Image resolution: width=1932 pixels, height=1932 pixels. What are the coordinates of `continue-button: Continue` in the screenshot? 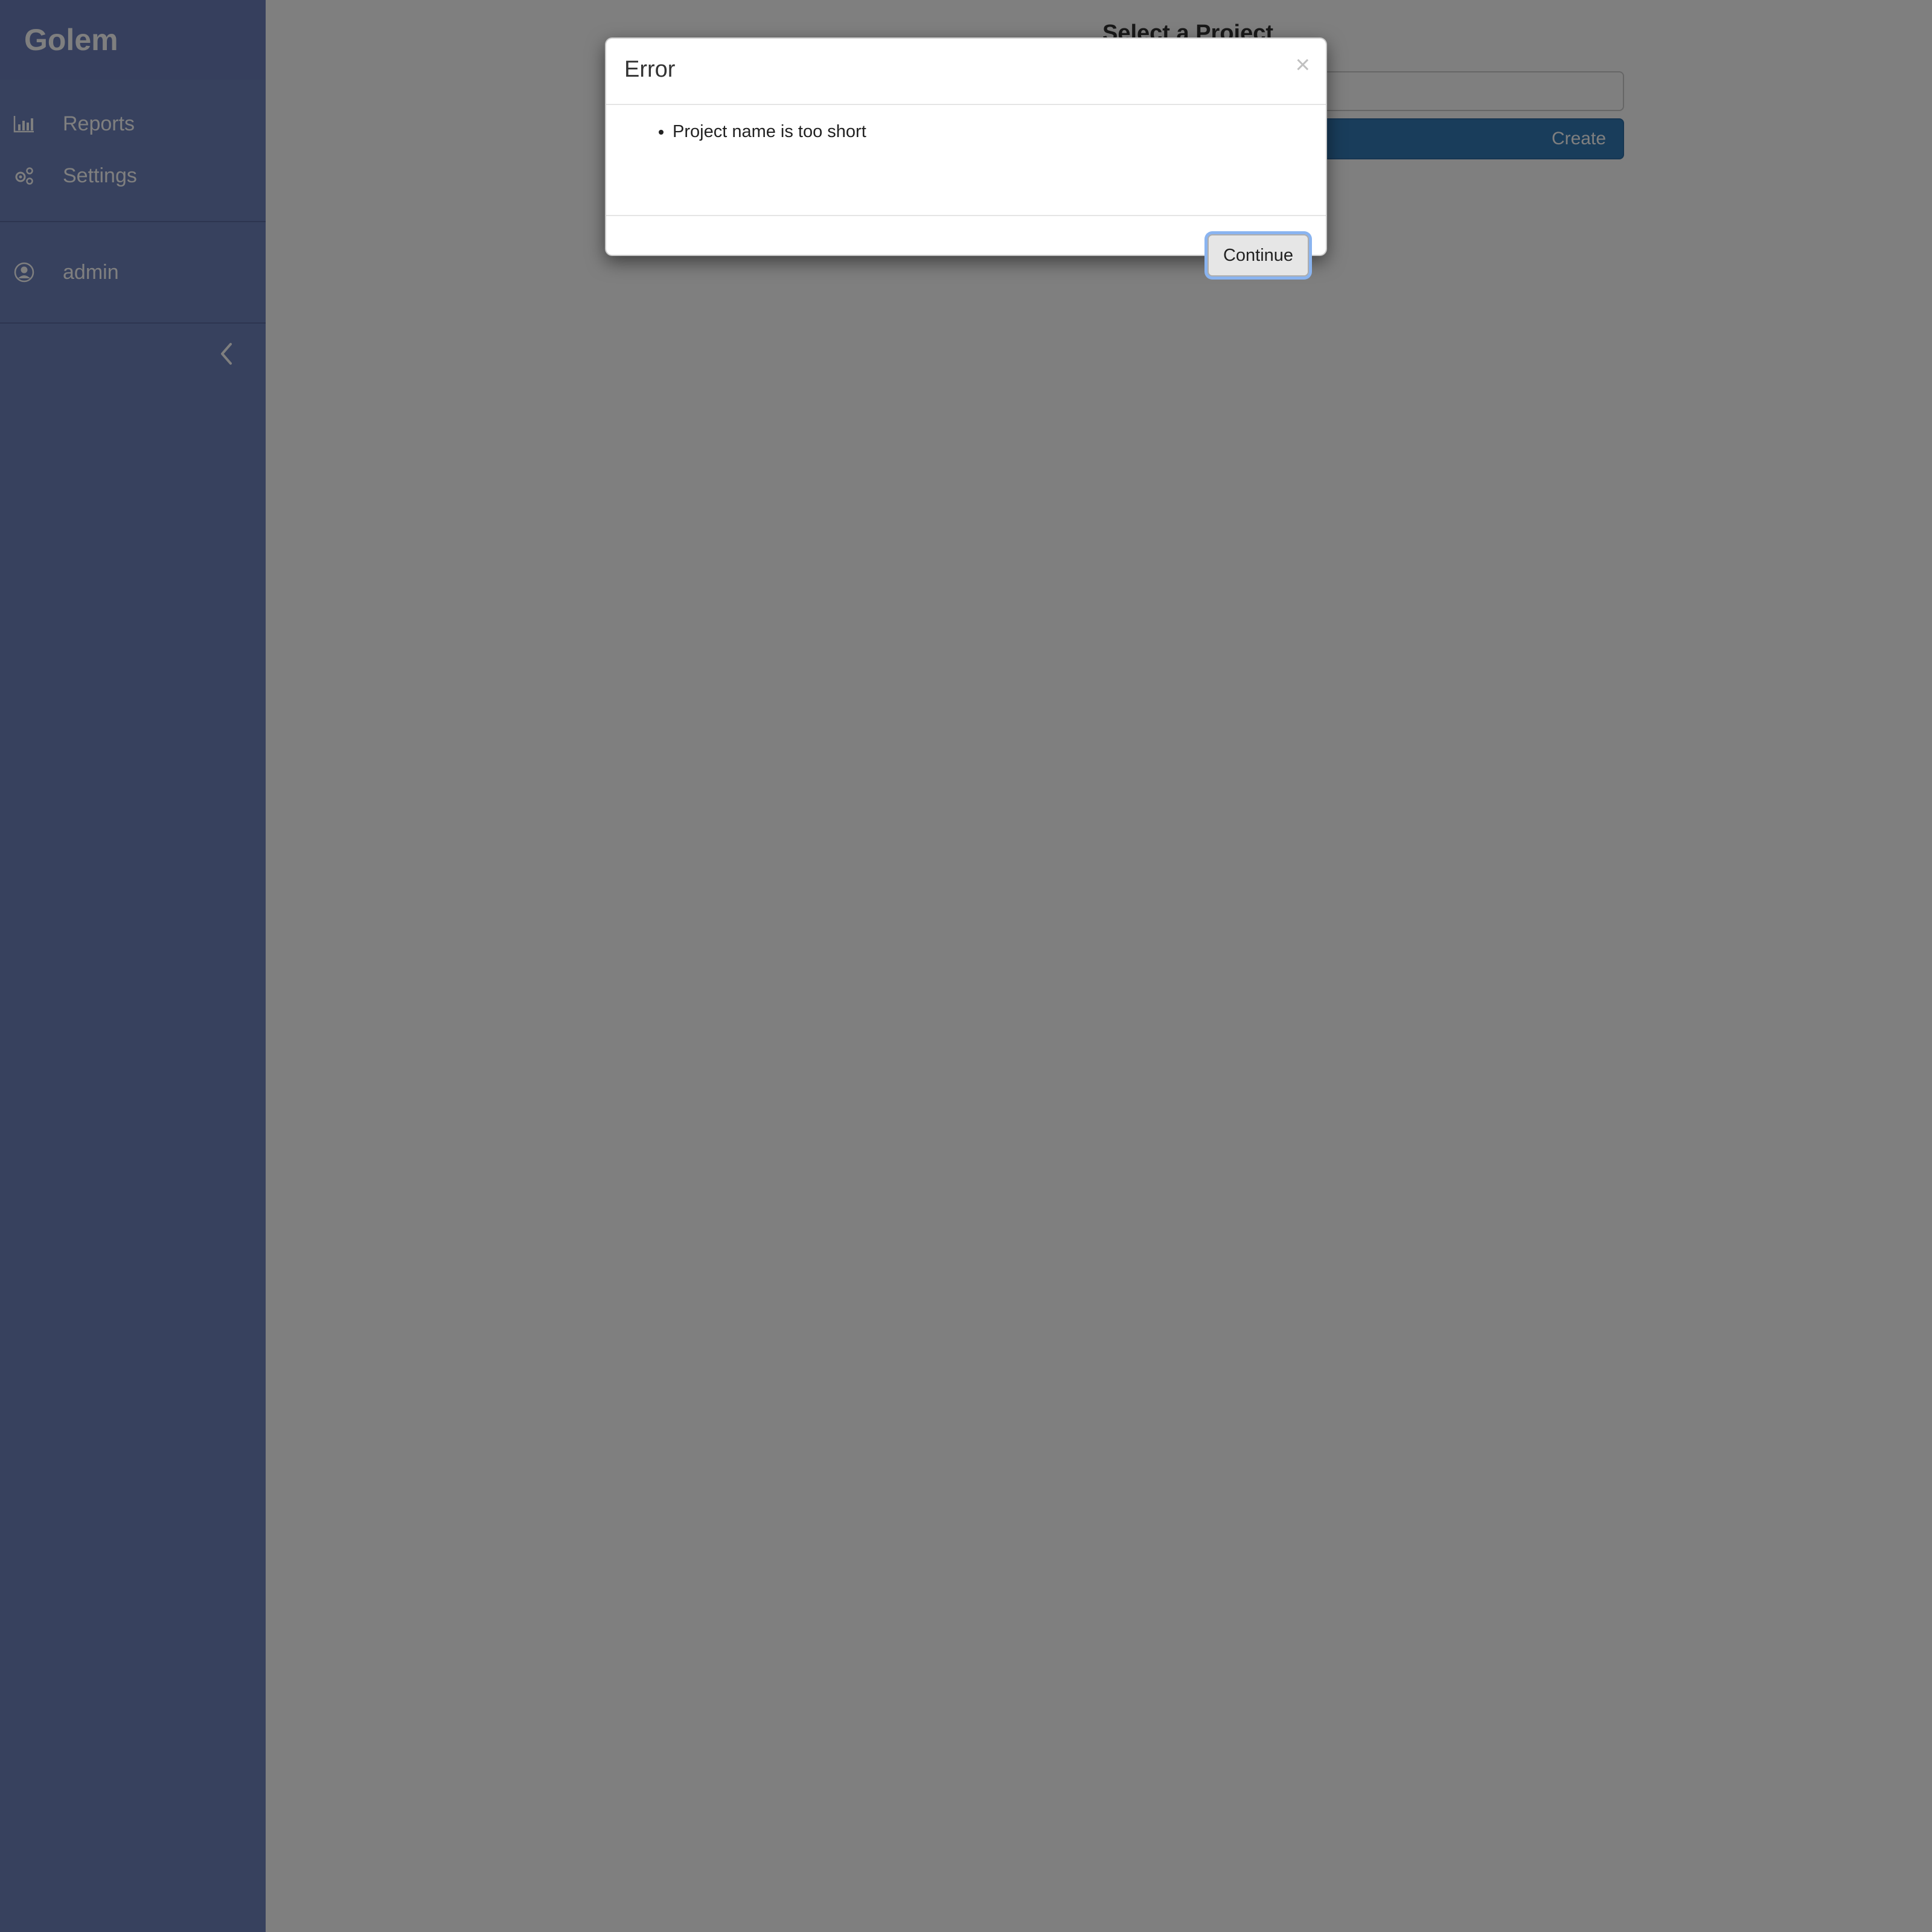 It's located at (1258, 256).